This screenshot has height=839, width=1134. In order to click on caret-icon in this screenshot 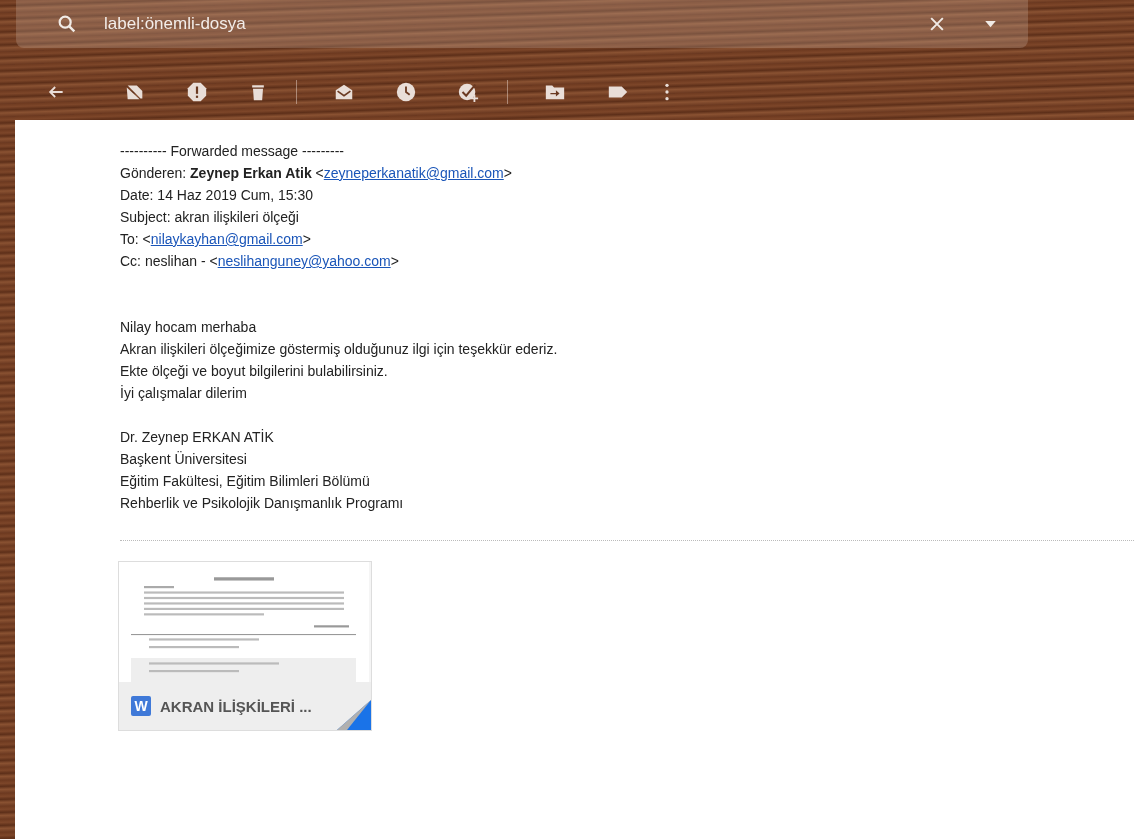, I will do `click(990, 24)`.